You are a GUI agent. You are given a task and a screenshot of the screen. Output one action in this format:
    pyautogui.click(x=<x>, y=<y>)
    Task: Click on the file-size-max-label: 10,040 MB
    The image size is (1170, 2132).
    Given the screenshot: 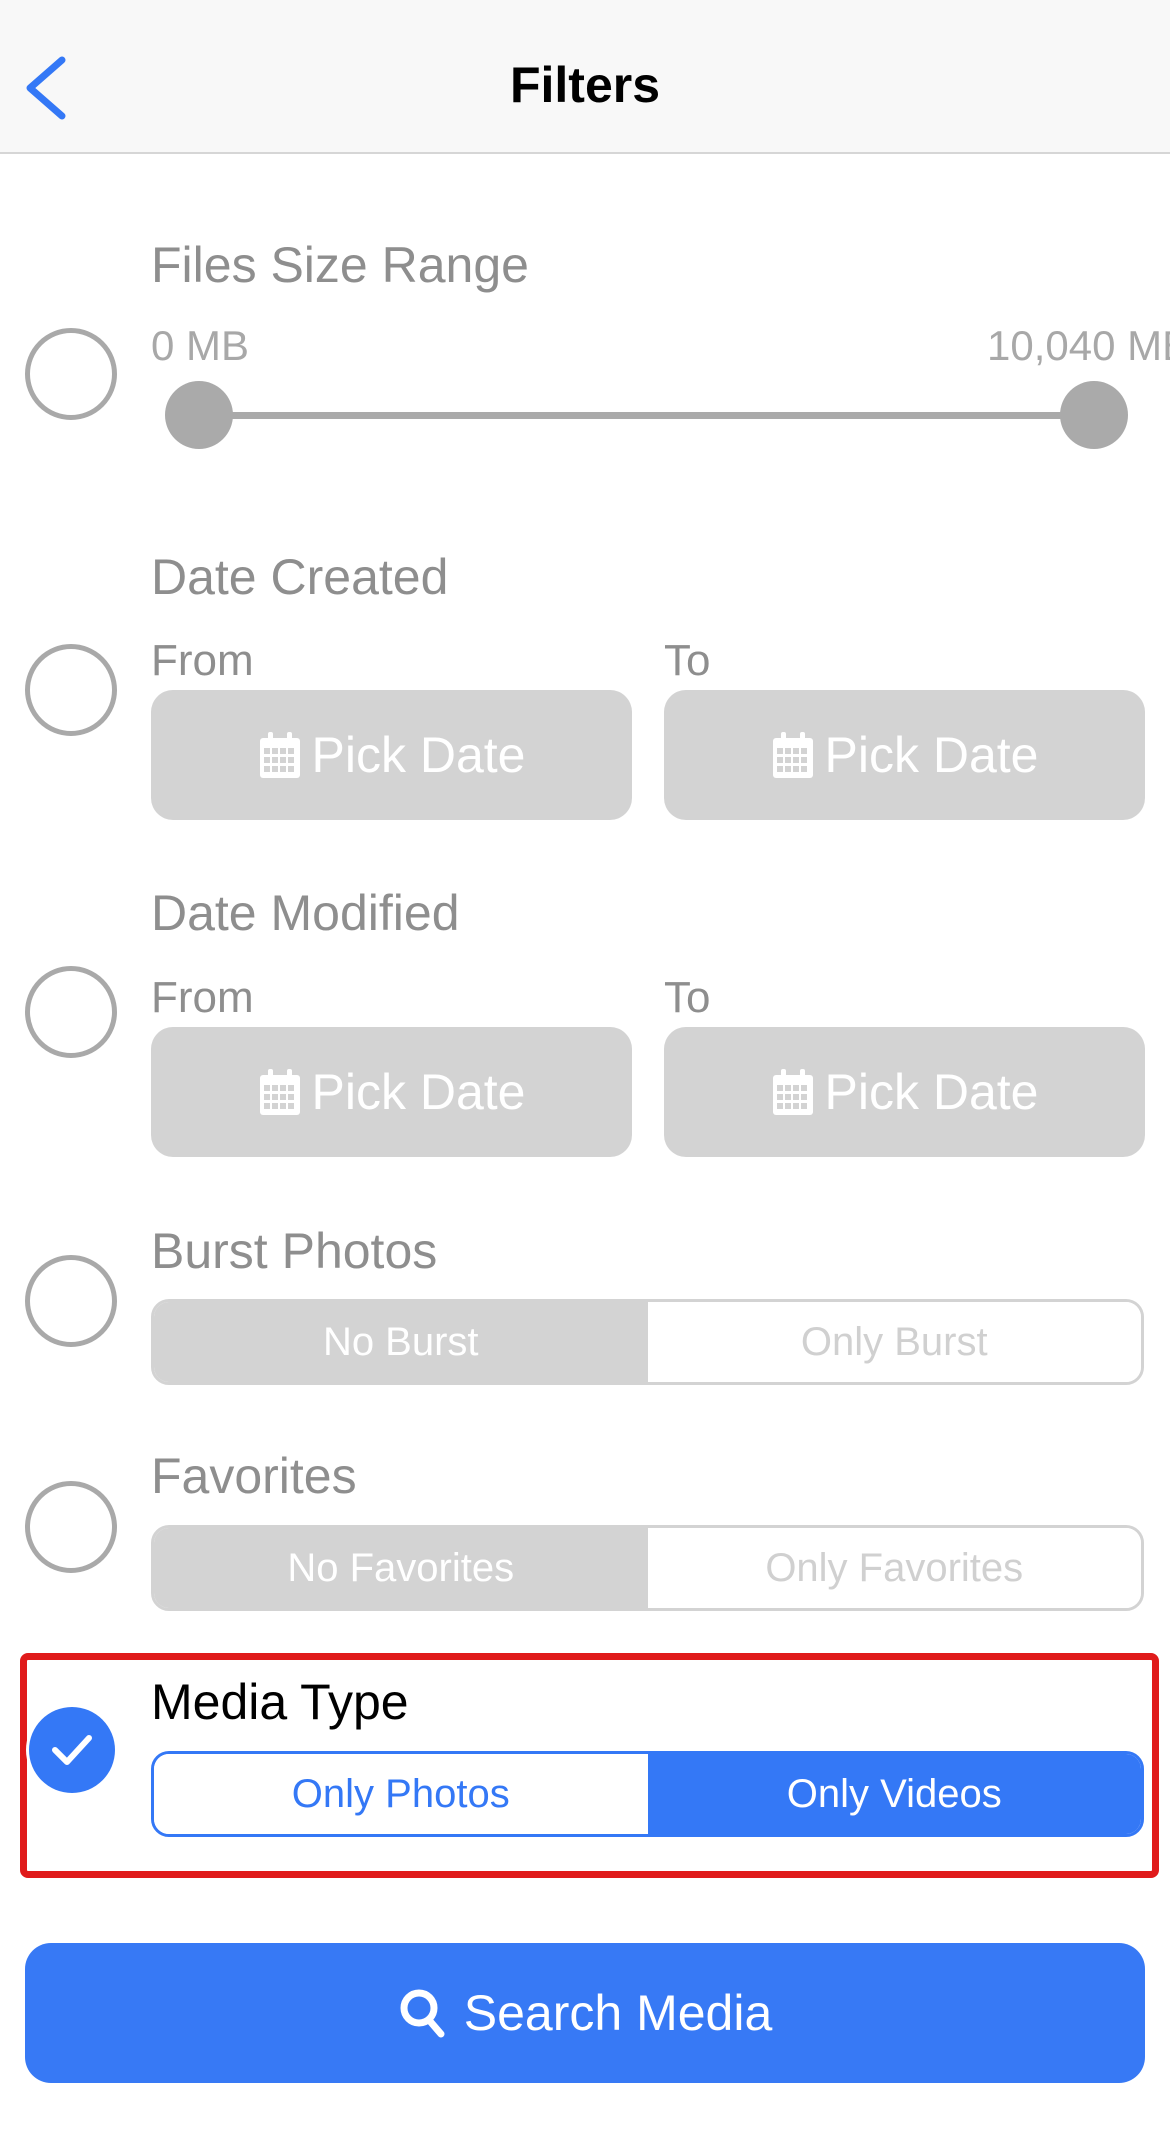 What is the action you would take?
    pyautogui.click(x=1078, y=345)
    